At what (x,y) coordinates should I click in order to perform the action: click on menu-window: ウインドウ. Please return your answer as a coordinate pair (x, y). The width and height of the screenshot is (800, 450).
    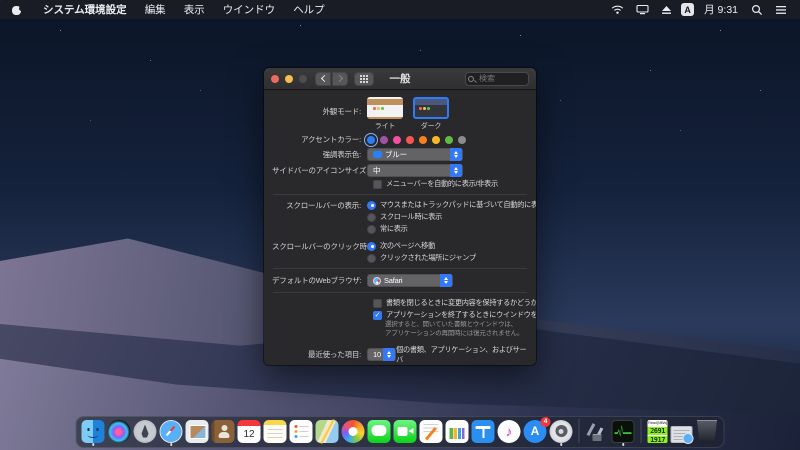
    Looking at the image, I should click on (249, 9).